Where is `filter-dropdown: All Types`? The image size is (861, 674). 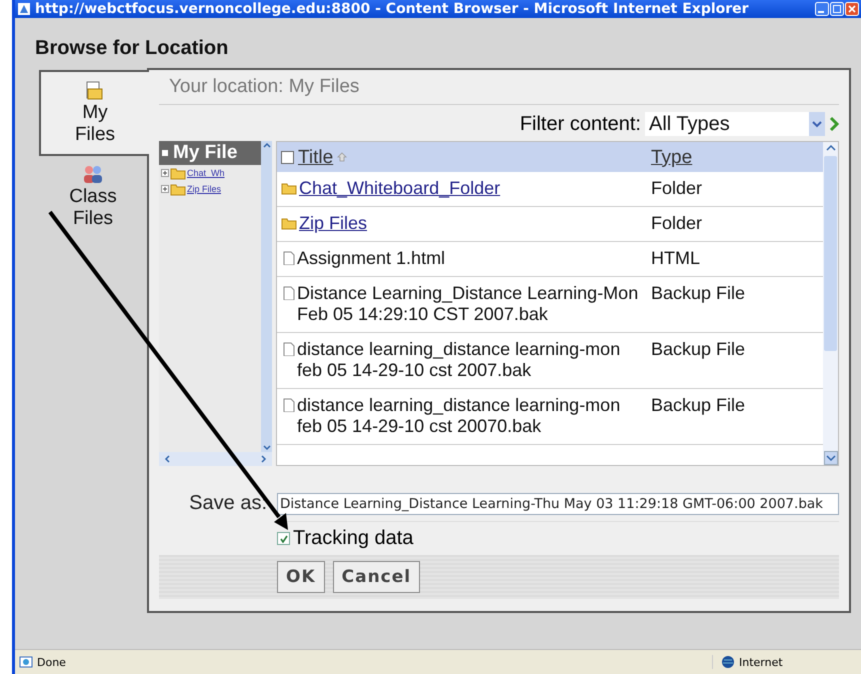 filter-dropdown: All Types is located at coordinates (735, 124).